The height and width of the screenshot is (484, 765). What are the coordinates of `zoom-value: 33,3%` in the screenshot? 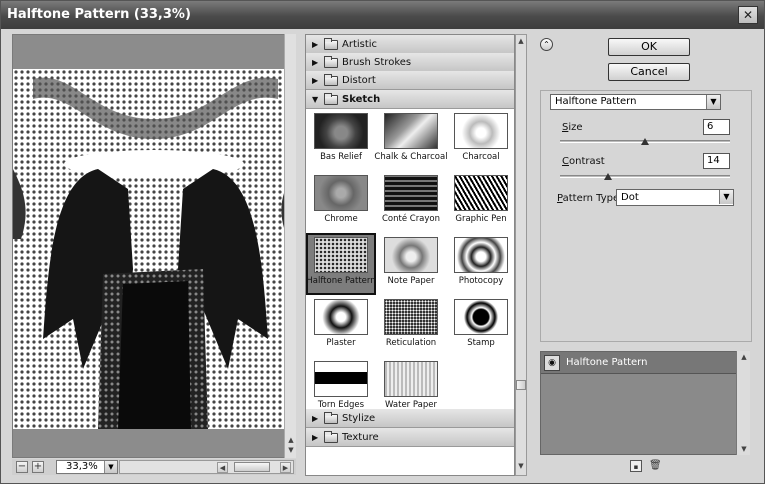 It's located at (82, 466).